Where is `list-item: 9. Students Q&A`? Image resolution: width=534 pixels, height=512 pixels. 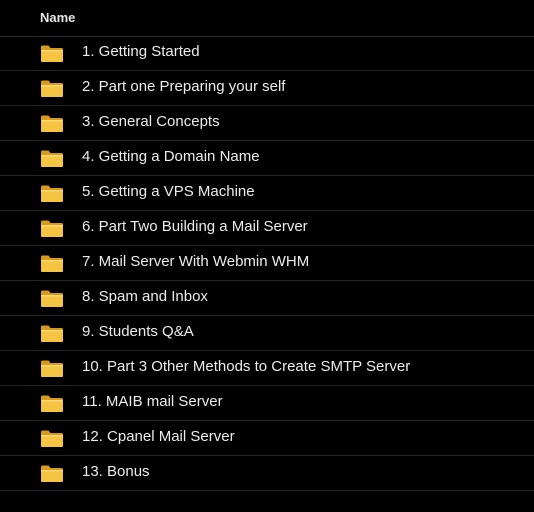
list-item: 9. Students Q&A is located at coordinates (267, 333).